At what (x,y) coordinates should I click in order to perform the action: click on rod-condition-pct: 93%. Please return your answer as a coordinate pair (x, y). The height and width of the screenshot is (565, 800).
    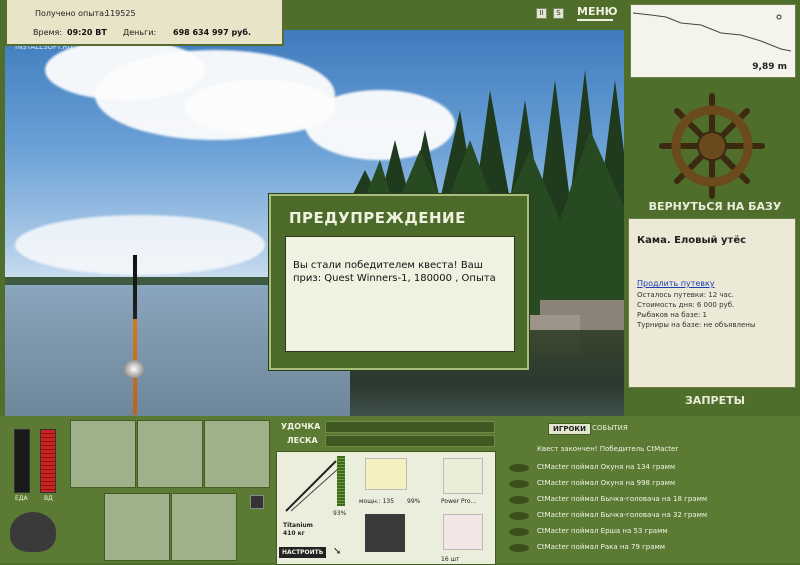
    Looking at the image, I should click on (340, 513).